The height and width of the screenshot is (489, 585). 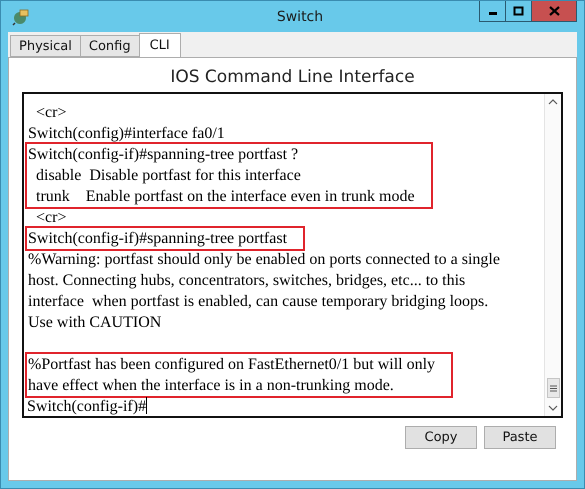 What do you see at coordinates (158, 239) in the screenshot?
I see `terminal-line: Switch(config-if)#spanning-tree portfast` at bounding box center [158, 239].